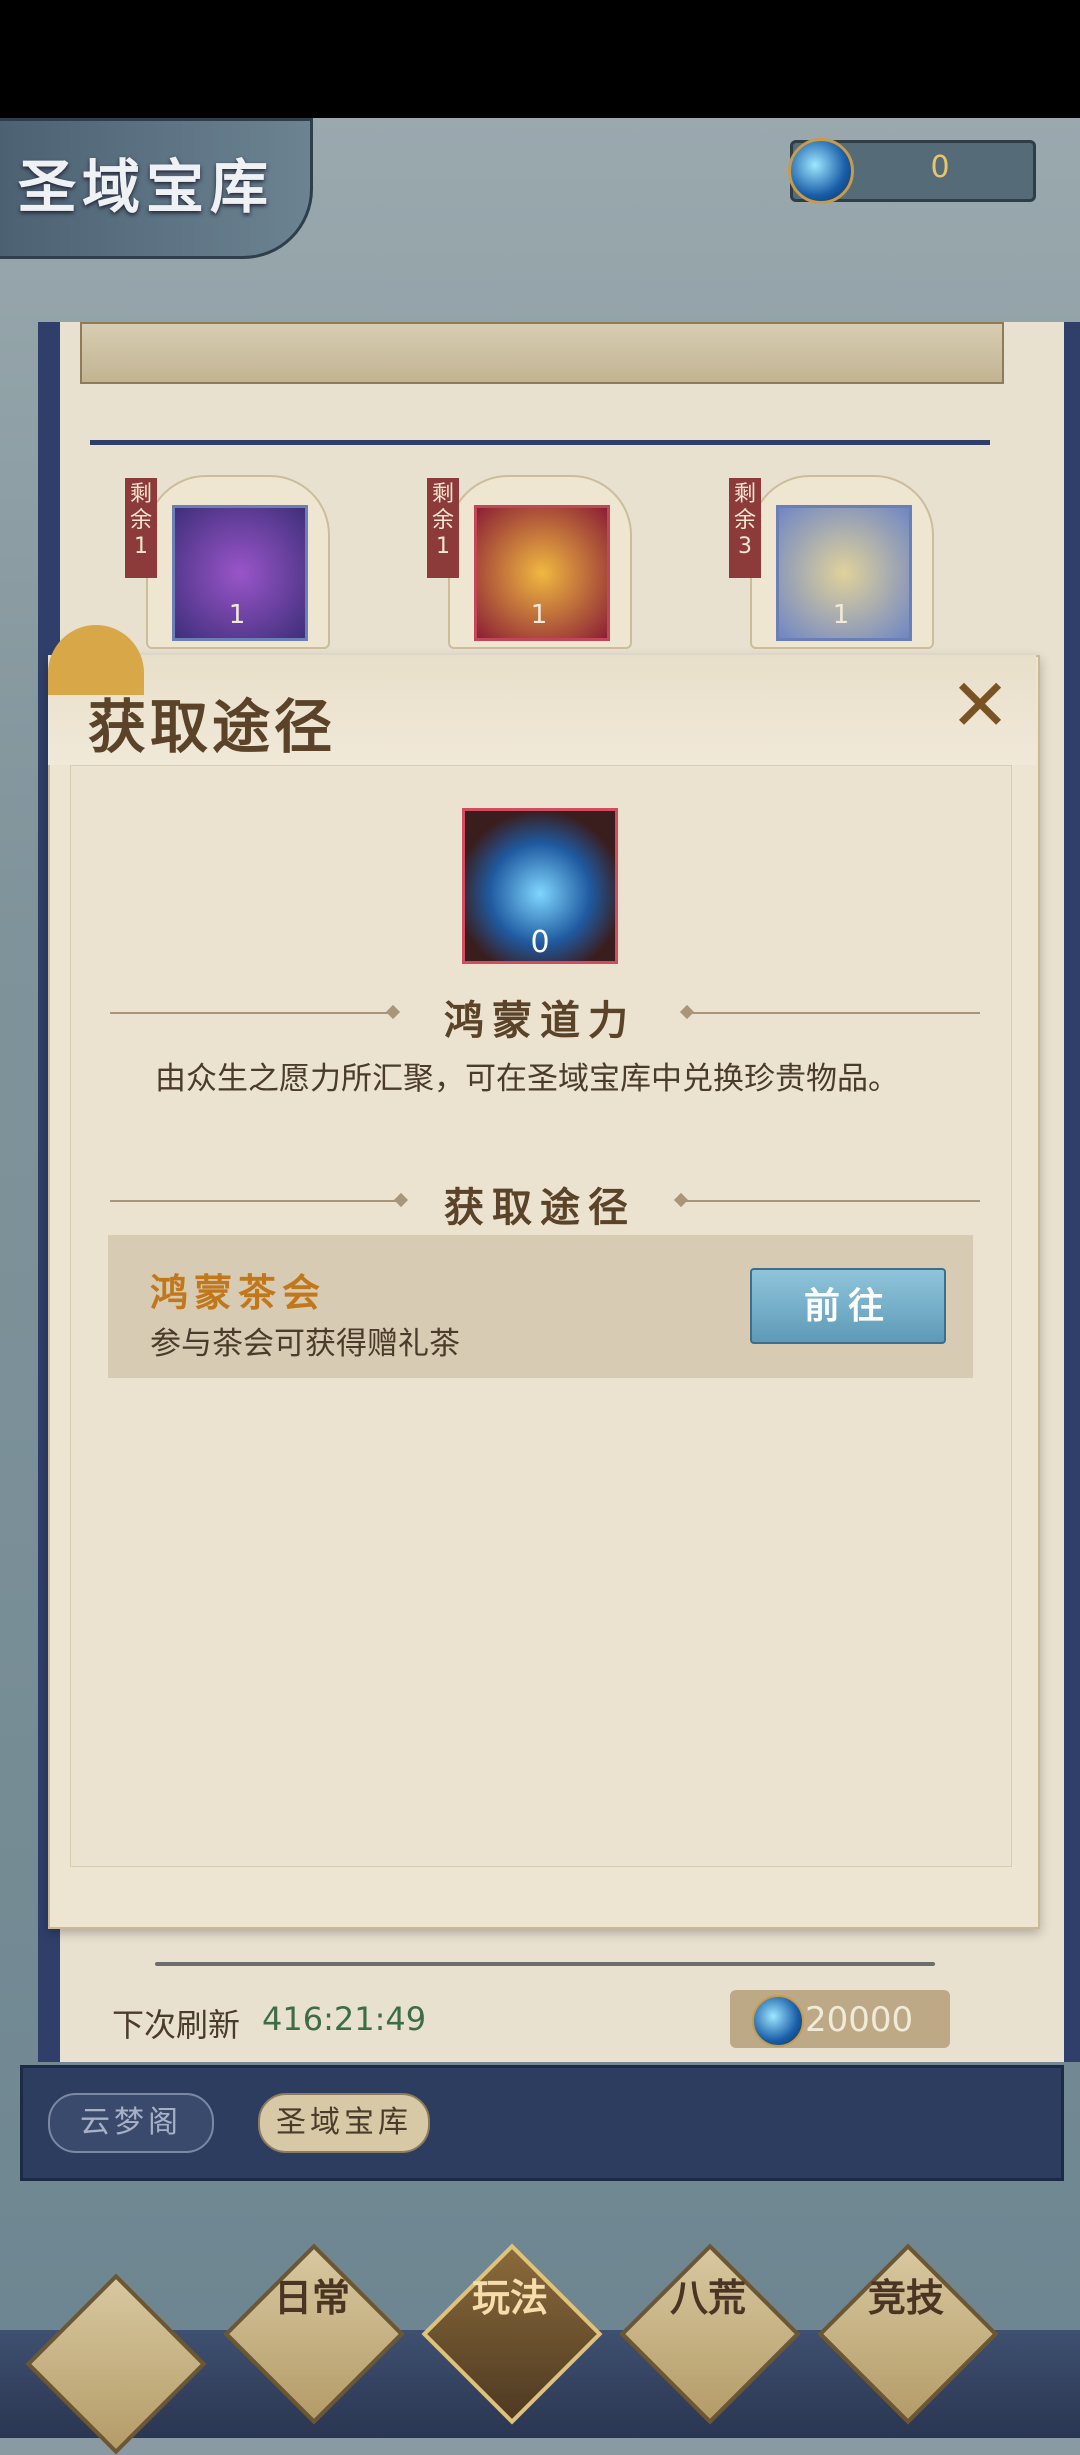 The height and width of the screenshot is (2455, 1080). What do you see at coordinates (131, 2123) in the screenshot?
I see `tab-yunmeng: 云梦阁` at bounding box center [131, 2123].